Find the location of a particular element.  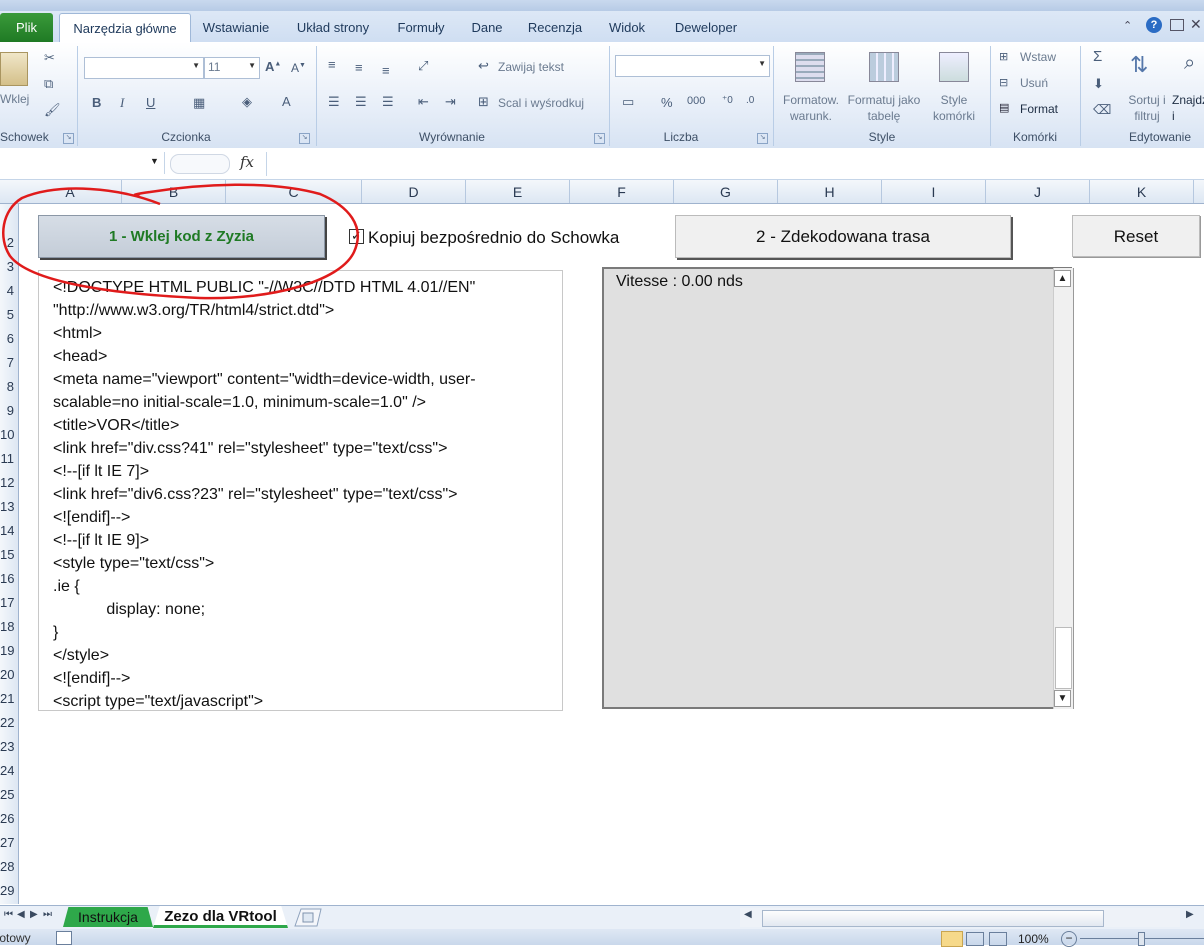

fill-color-icon: ◈ is located at coordinates (247, 102).